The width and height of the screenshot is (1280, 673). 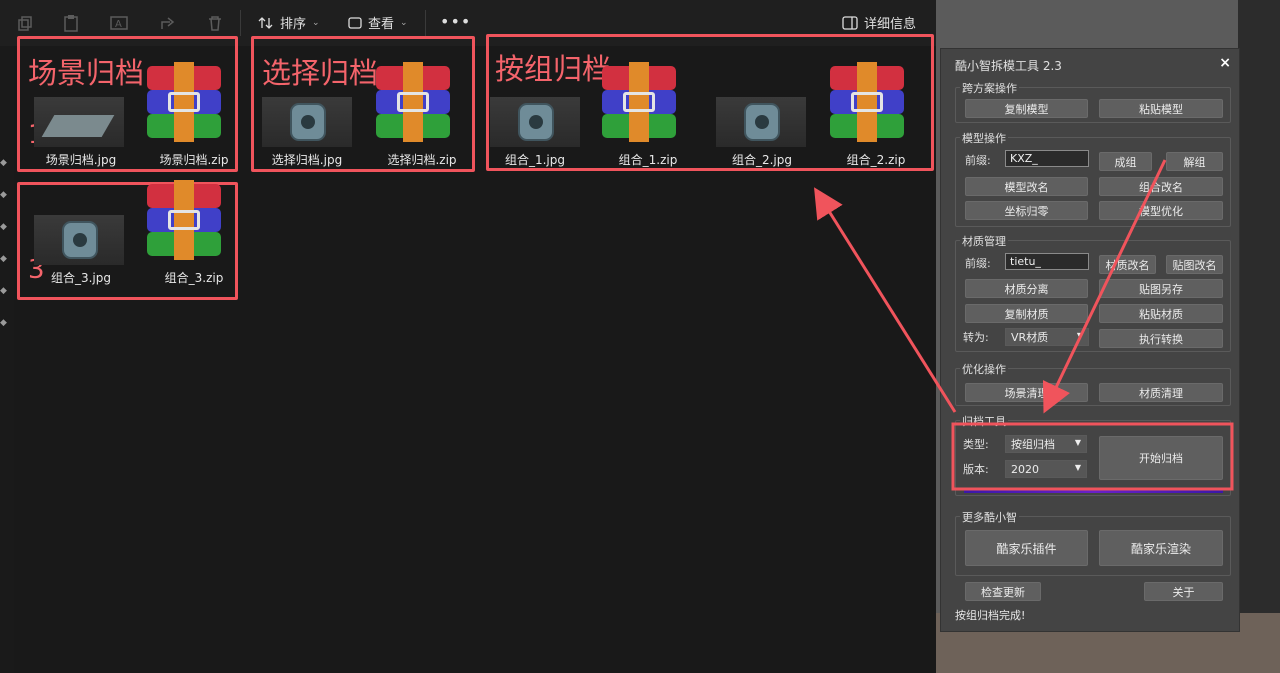 I want to click on svg-text: A, so click(x=118, y=24).